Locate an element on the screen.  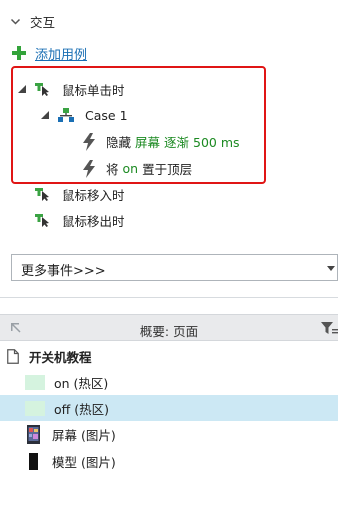
outline-title: 概要: 页面 is located at coordinates (169, 331).